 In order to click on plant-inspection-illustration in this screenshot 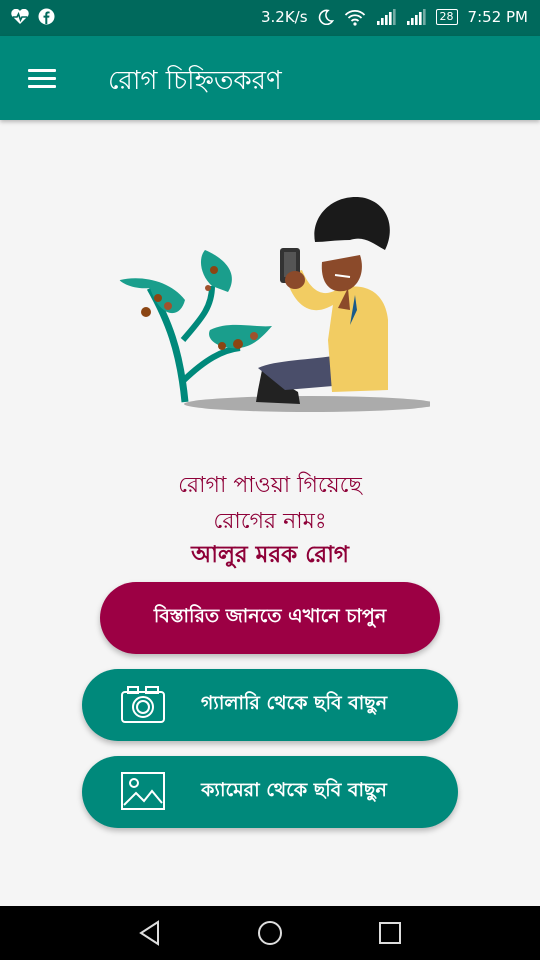, I will do `click(274, 304)`.